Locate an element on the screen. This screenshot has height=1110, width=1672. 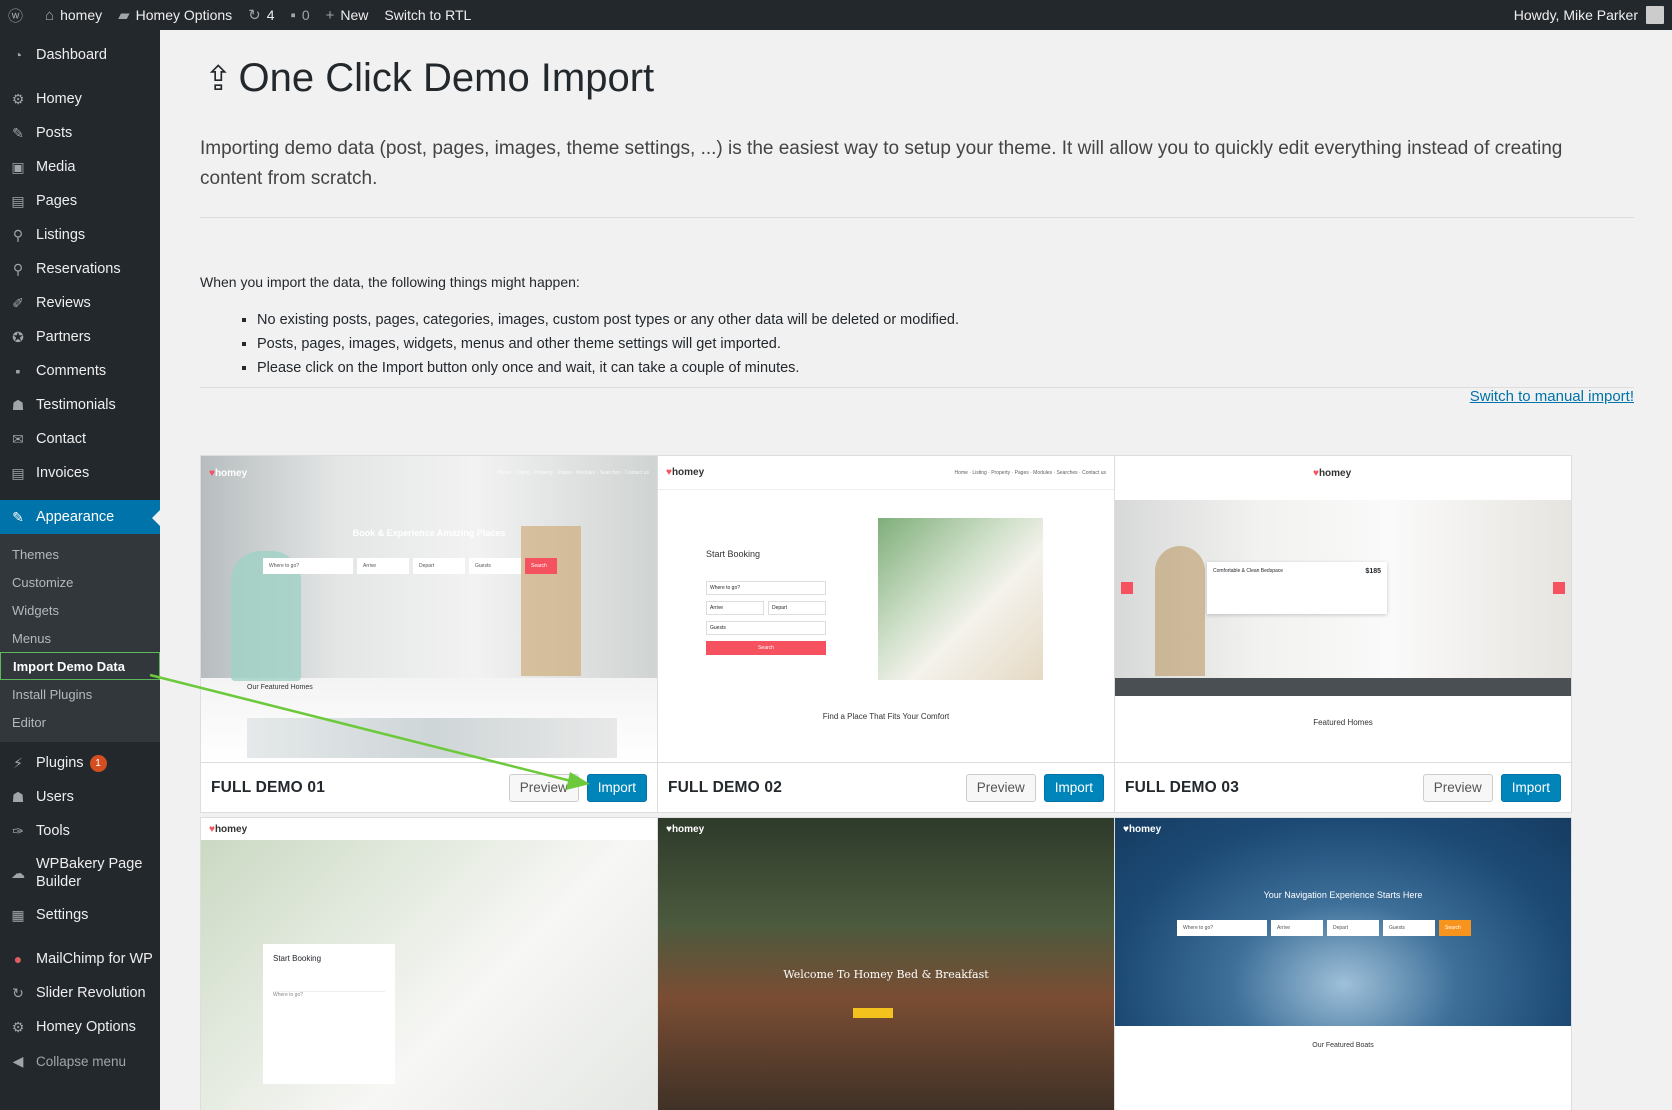
sidebar-item-settings: ▦ Settings is located at coordinates (80, 915).